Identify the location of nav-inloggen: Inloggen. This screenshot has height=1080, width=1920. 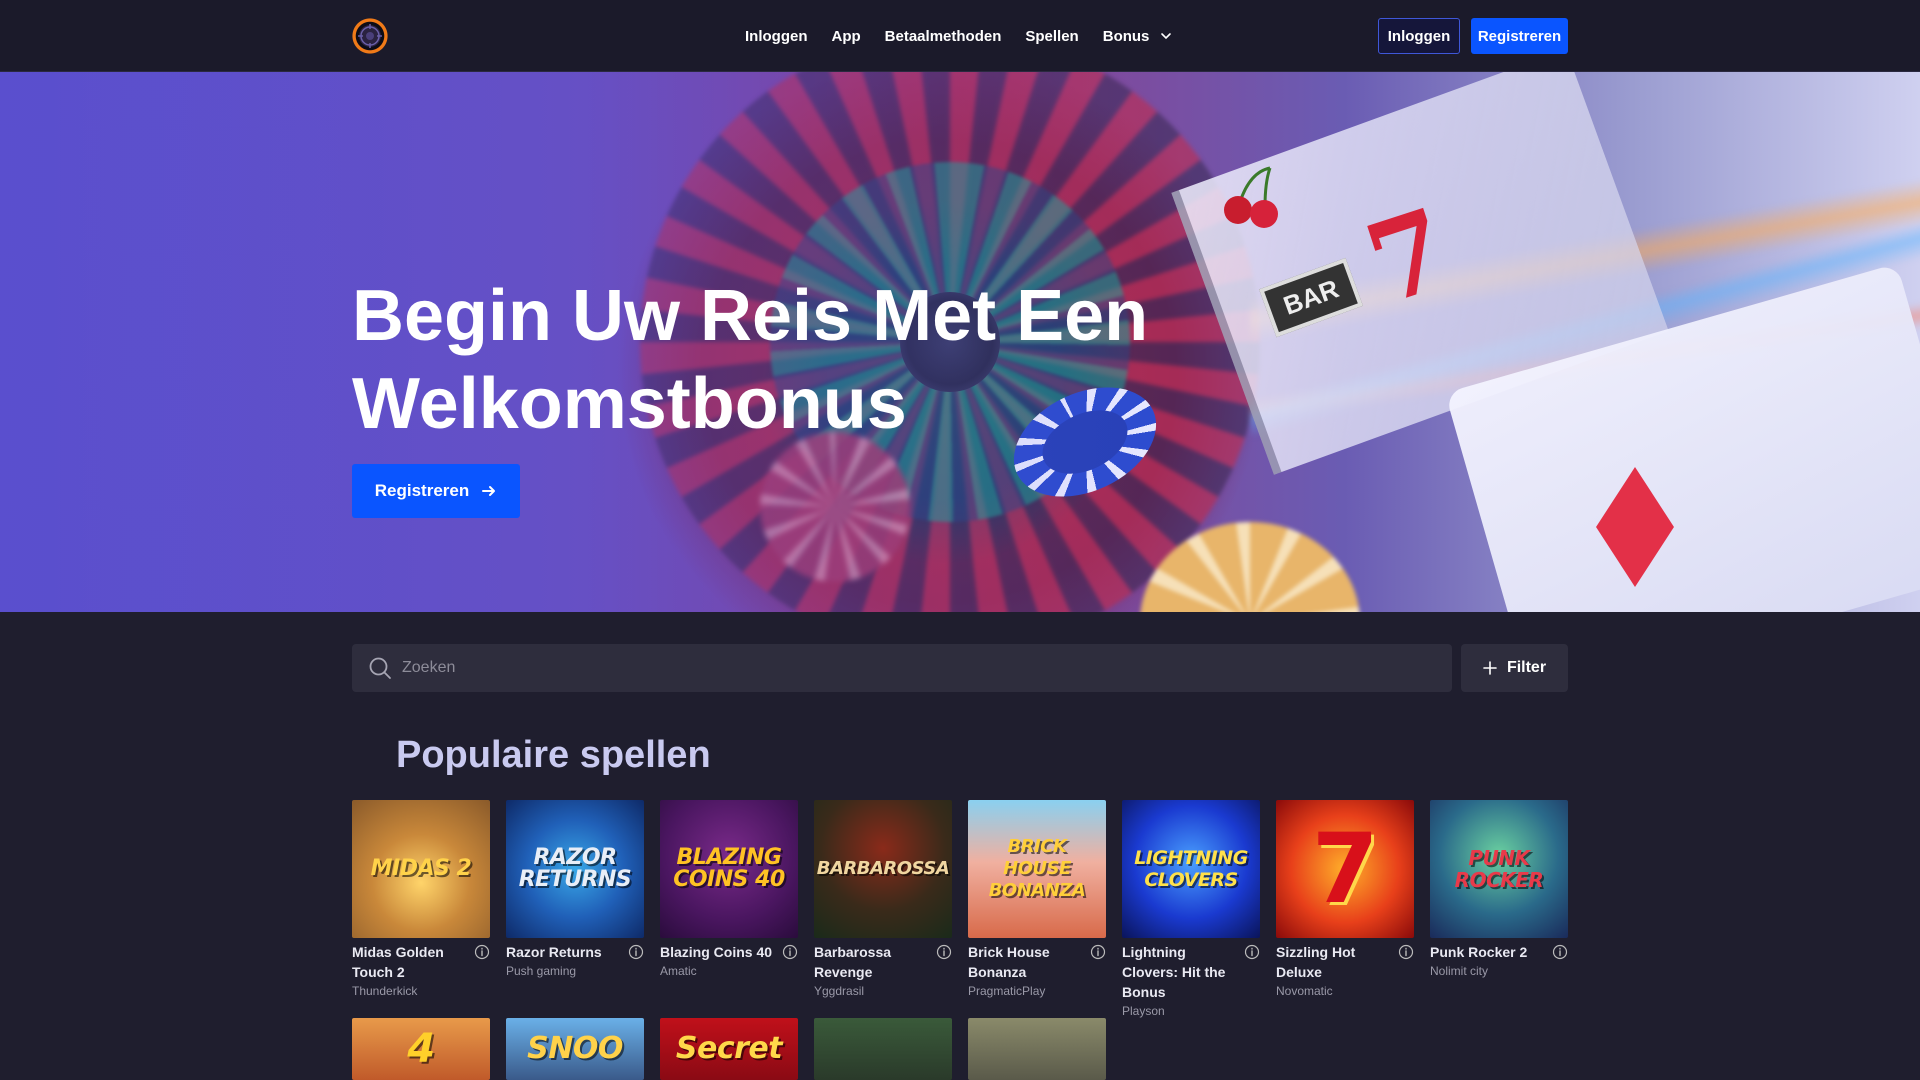
(776, 36).